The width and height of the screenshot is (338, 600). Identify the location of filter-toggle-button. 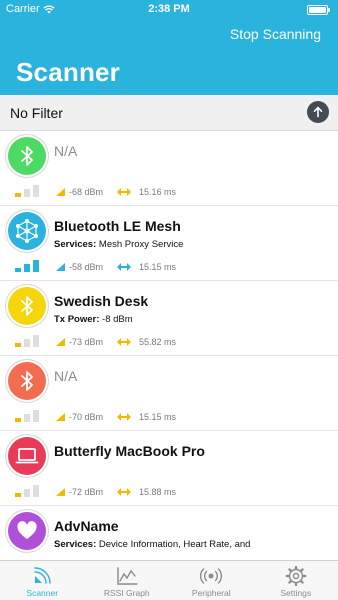
(318, 112).